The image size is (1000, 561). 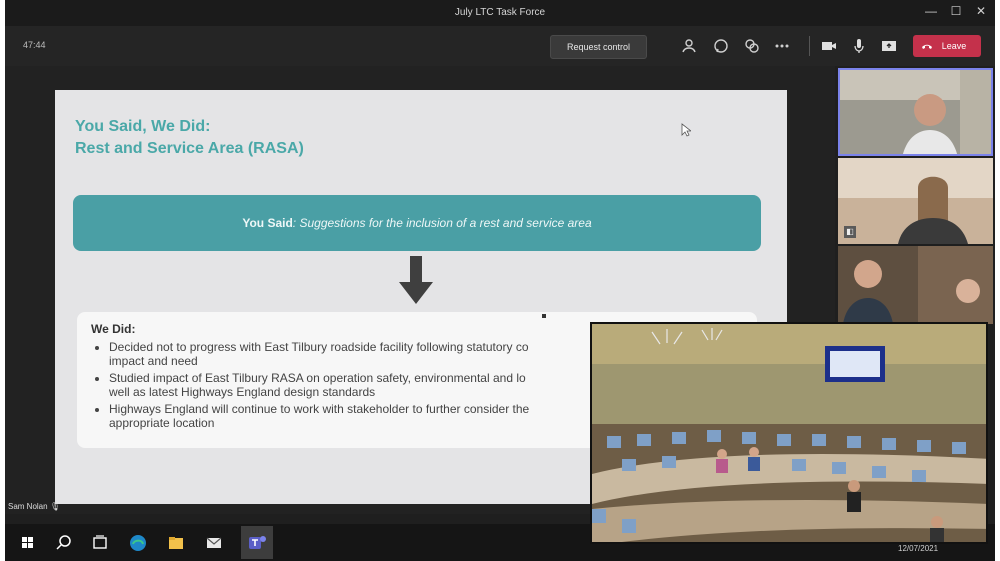 I want to click on we-did-label: We Did:, so click(x=113, y=329).